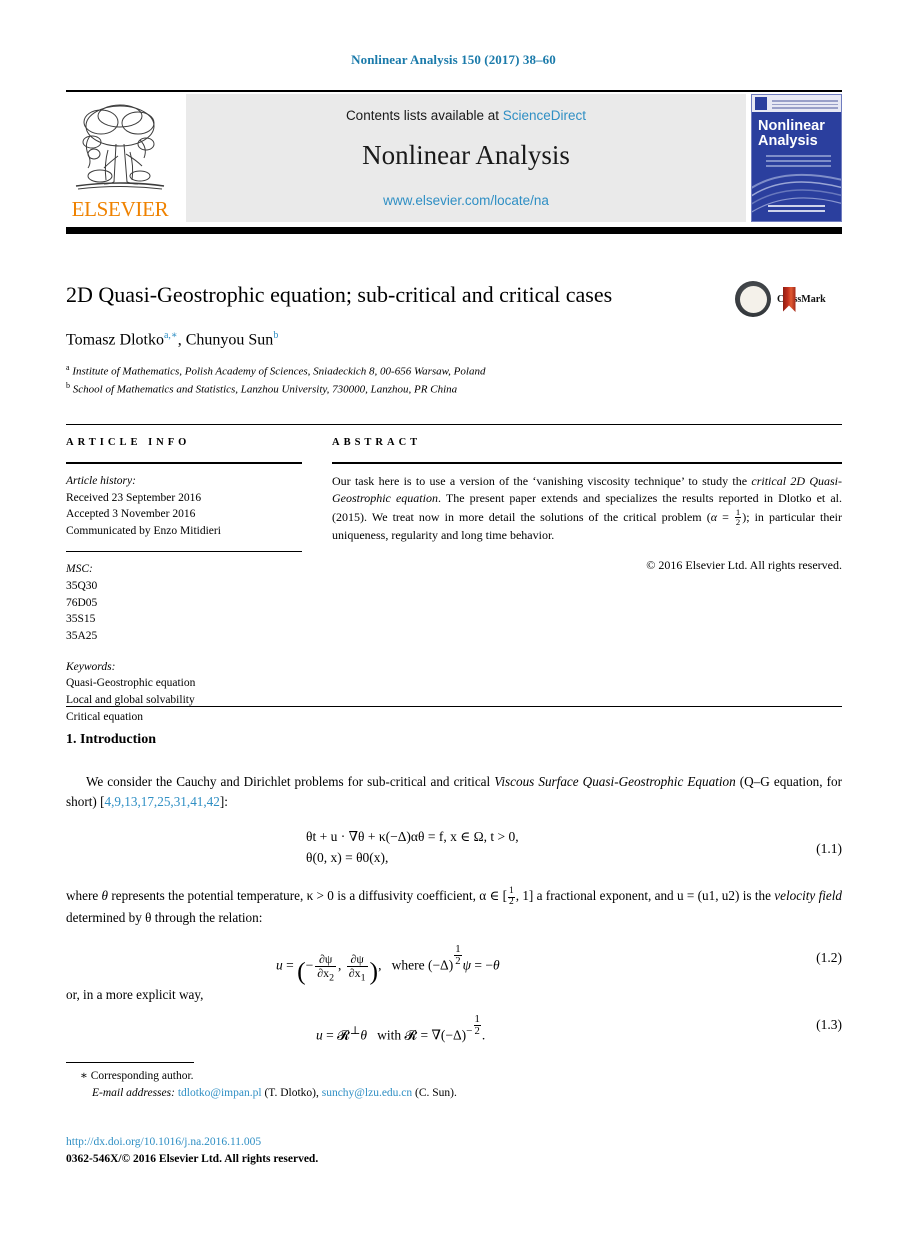 Image resolution: width=907 pixels, height=1238 pixels. What do you see at coordinates (135, 994) in the screenshot?
I see `intro-paragraph-3: or, in a more explicit way,` at bounding box center [135, 994].